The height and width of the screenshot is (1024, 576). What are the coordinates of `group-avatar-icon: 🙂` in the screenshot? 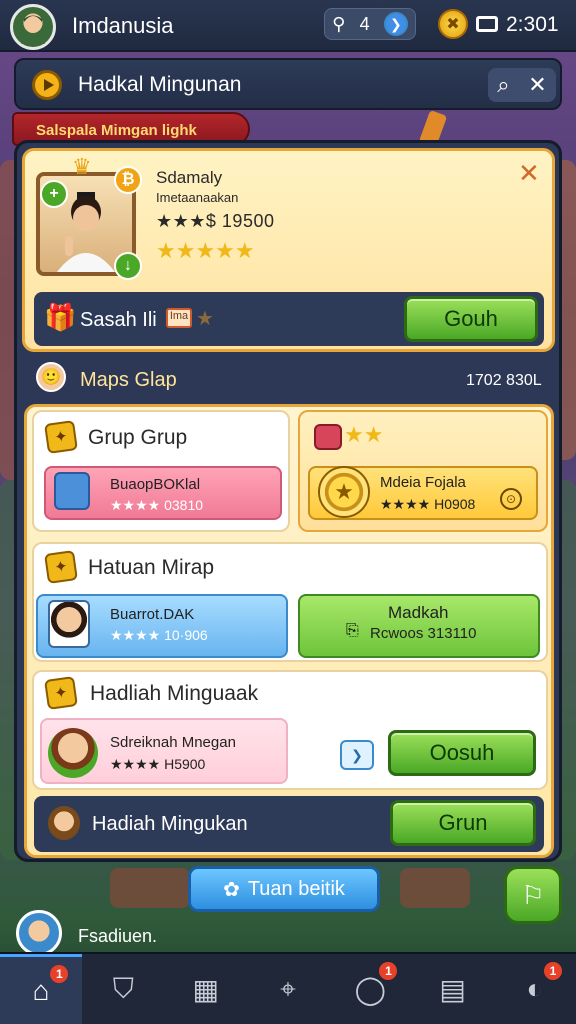 It's located at (51, 377).